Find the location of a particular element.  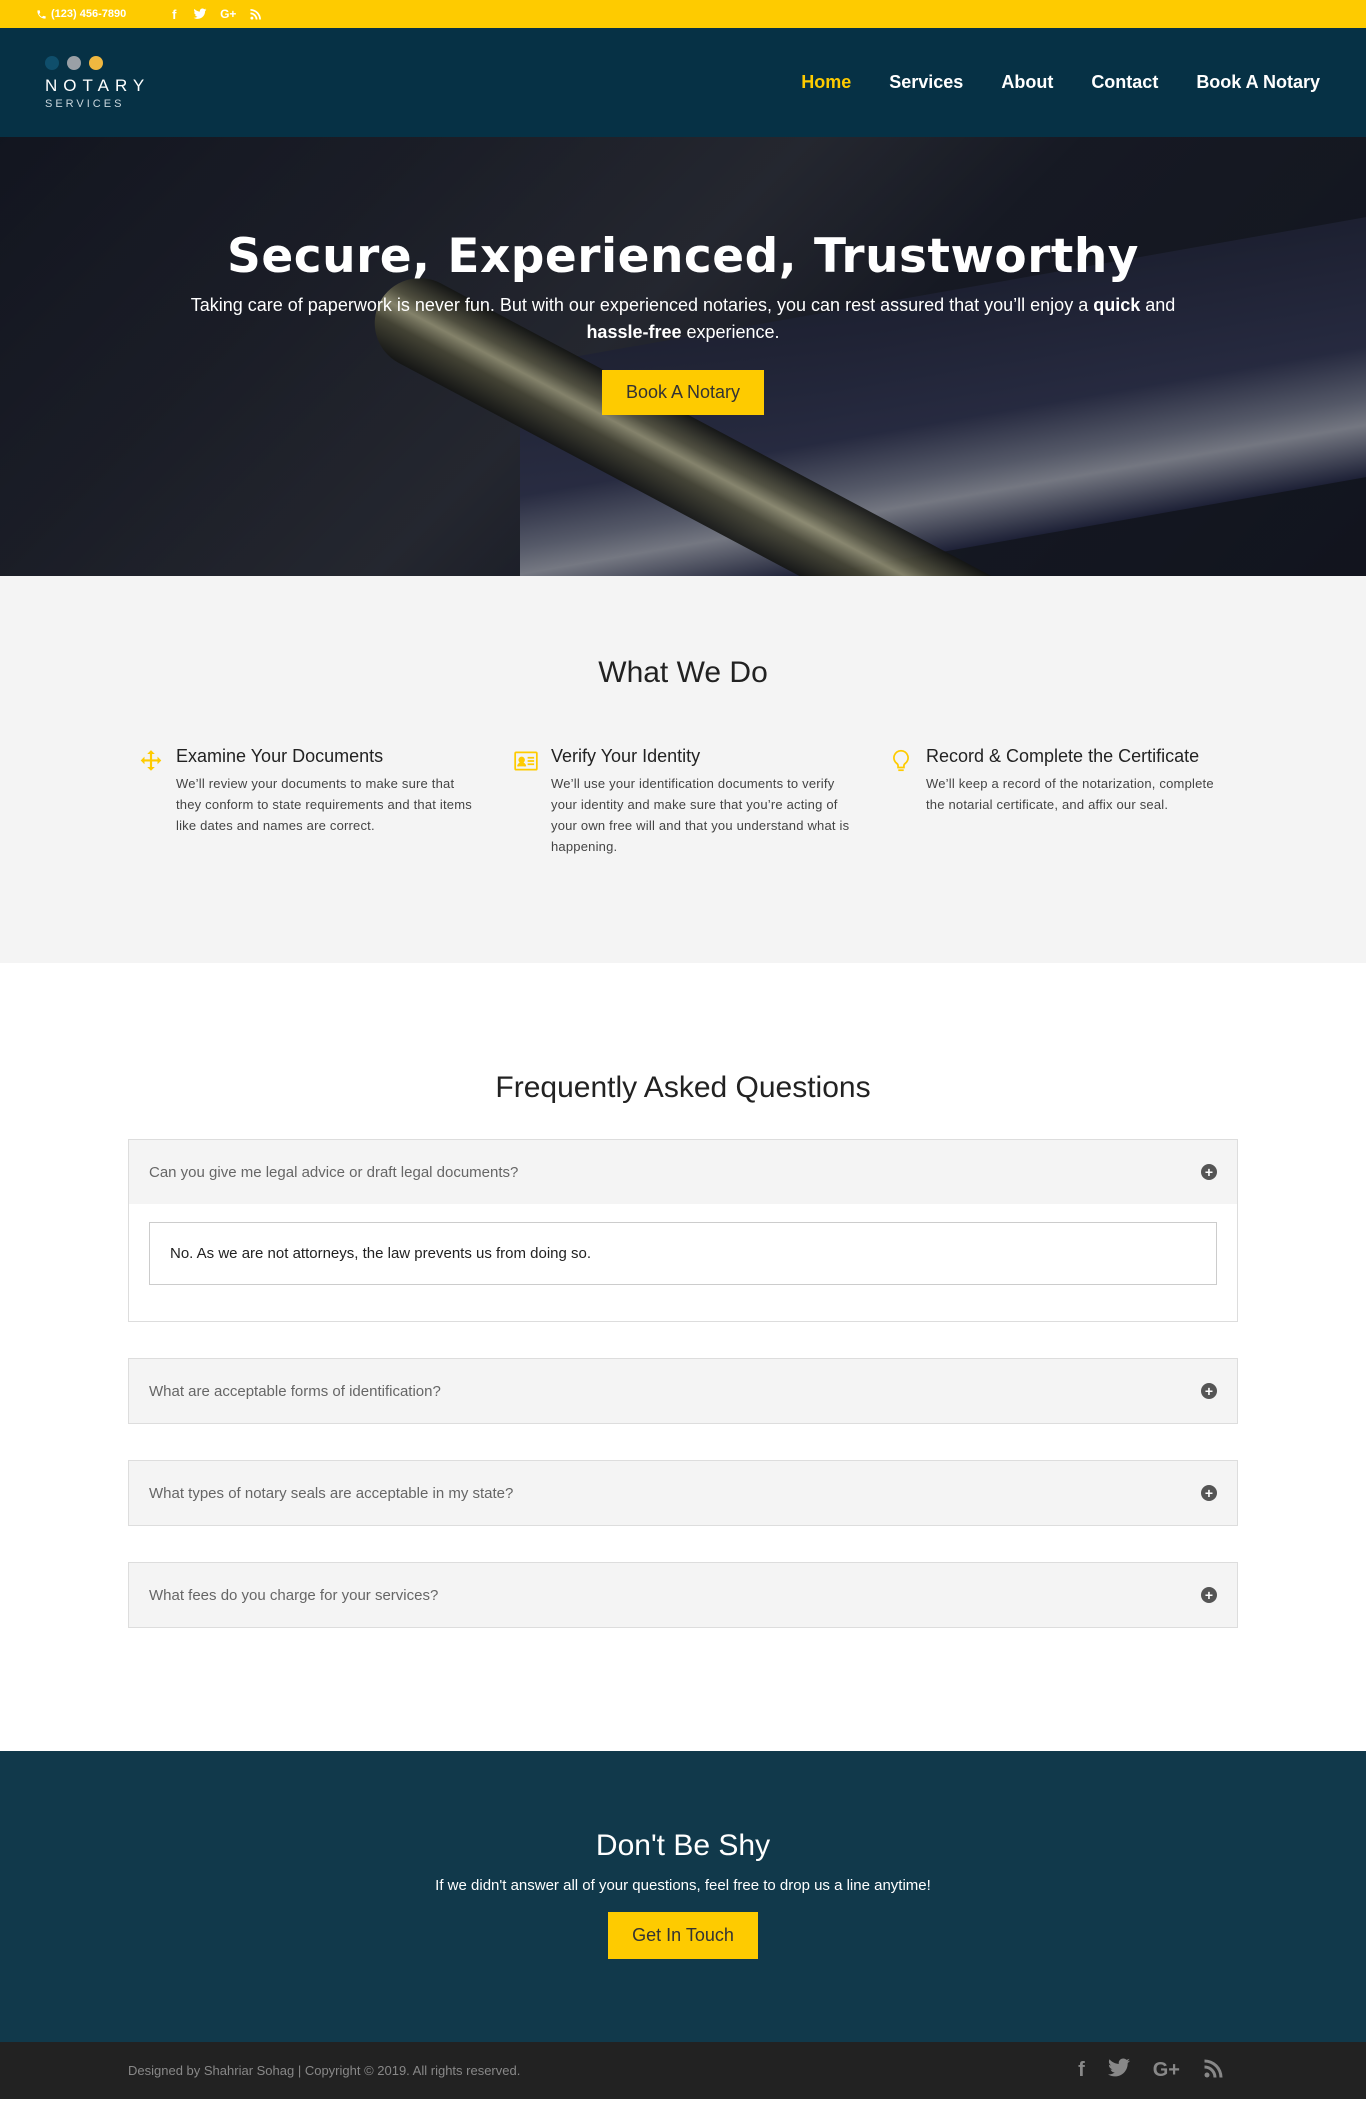

footer-social-links: f G+ is located at coordinates (1152, 2071).